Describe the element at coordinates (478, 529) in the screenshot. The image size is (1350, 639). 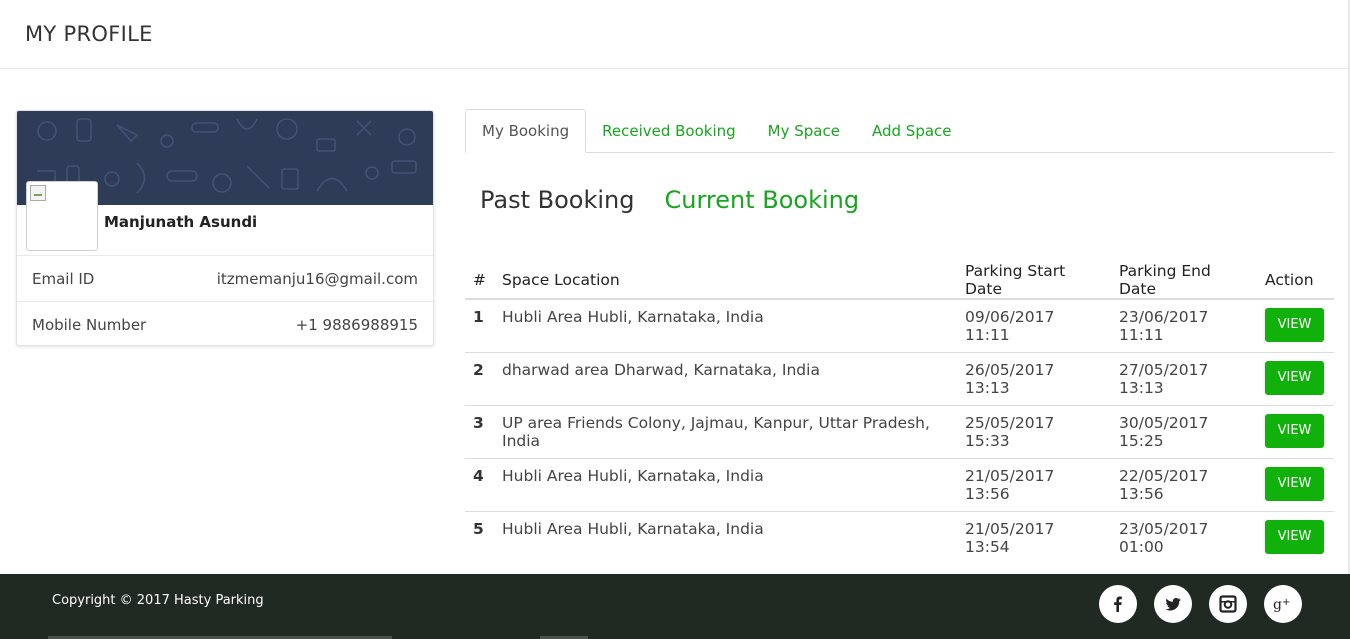
I see `row-num: 5` at that location.